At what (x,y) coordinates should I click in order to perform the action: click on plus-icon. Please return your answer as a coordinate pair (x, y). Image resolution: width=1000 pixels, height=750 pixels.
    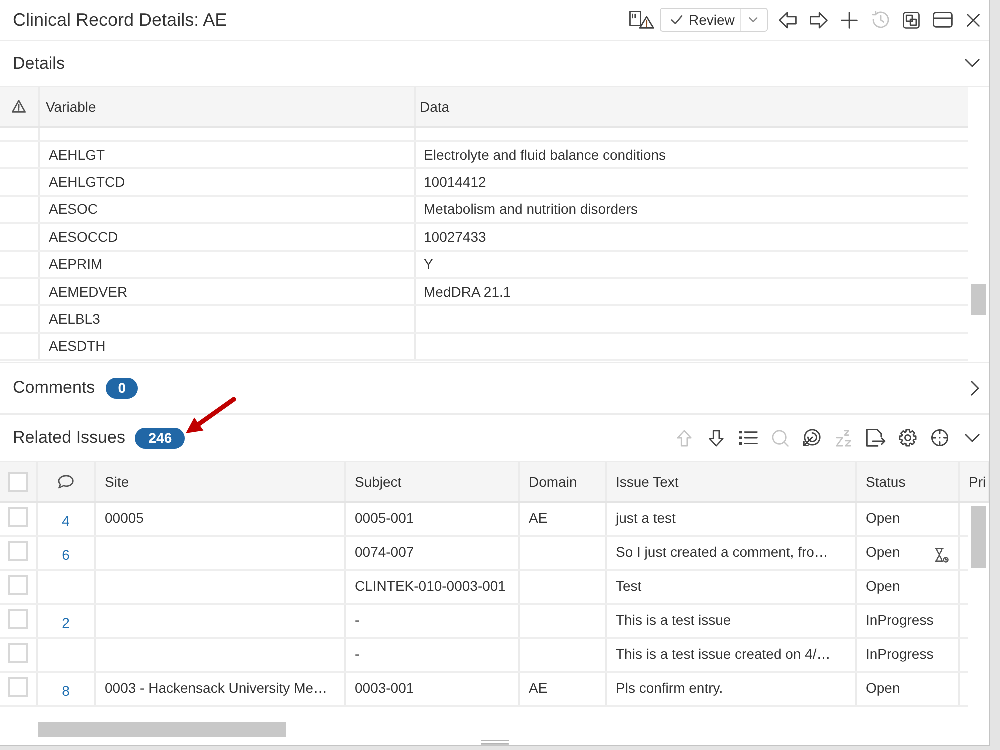
    Looking at the image, I should click on (849, 20).